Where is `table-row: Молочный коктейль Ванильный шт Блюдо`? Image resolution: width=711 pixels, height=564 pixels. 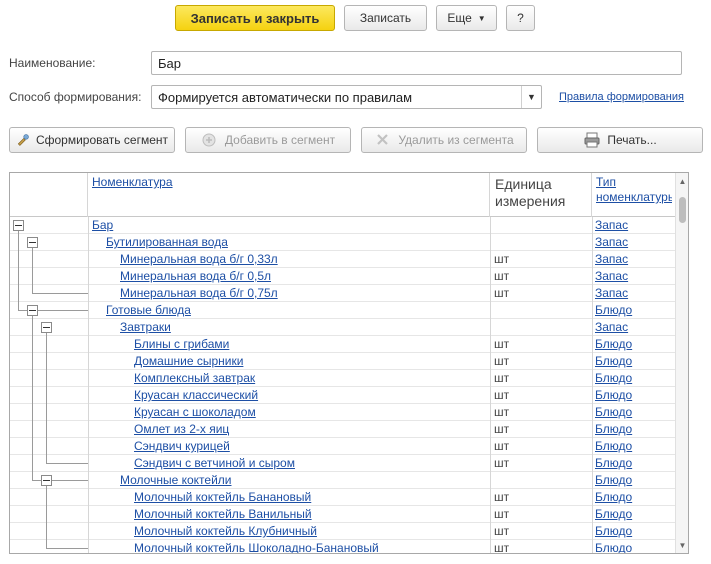
table-row: Молочный коктейль Ванильный шт Блюдо is located at coordinates (343, 514).